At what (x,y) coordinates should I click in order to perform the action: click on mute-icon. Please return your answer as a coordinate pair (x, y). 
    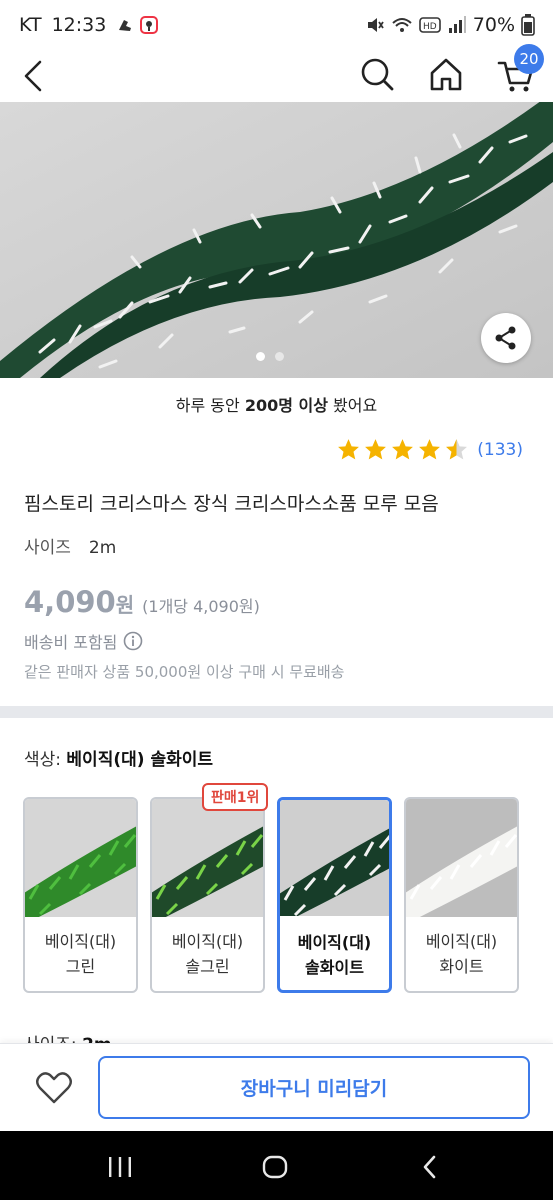
    Looking at the image, I should click on (375, 25).